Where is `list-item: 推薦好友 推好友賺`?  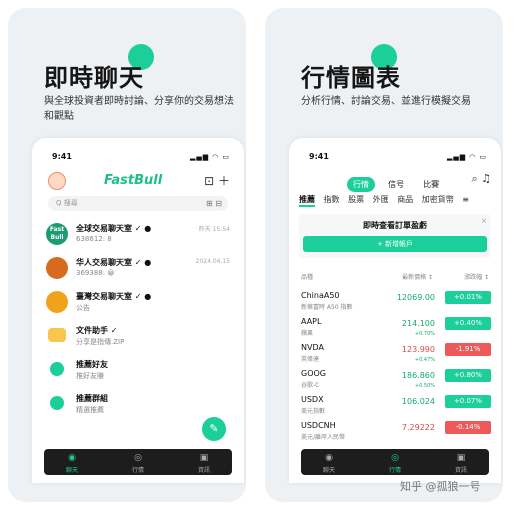
list-item: 推薦好友 推好友賺 is located at coordinates (140, 373).